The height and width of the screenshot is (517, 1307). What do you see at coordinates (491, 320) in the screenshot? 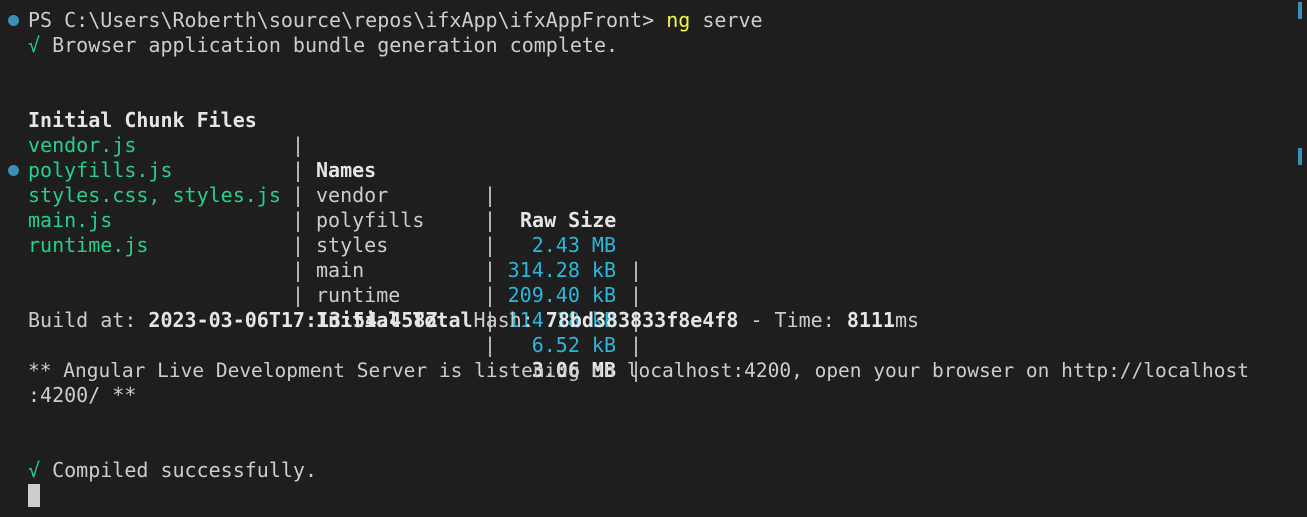
I see `hash-label: - Hash:` at bounding box center [491, 320].